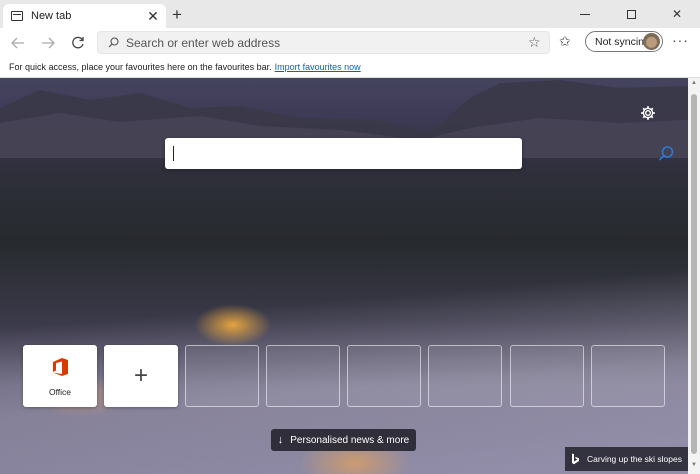 This screenshot has height=474, width=700. I want to click on forward-arrow-icon, so click(48, 43).